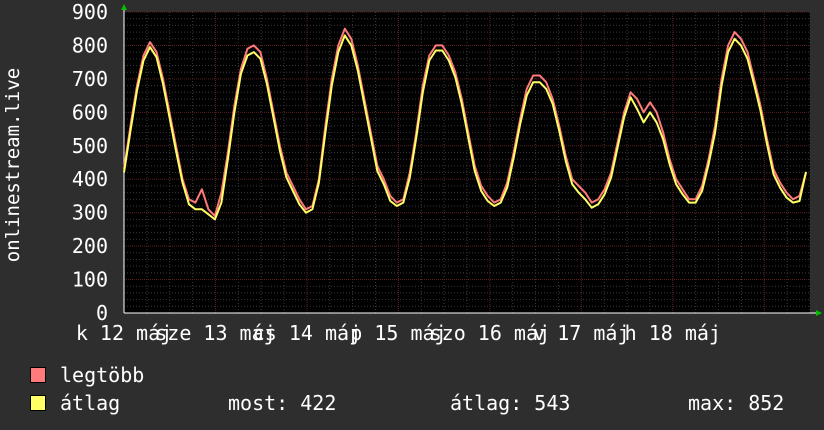 Image resolution: width=824 pixels, height=430 pixels. Describe the element at coordinates (90, 213) in the screenshot. I see `y-tick-label: 300` at that location.